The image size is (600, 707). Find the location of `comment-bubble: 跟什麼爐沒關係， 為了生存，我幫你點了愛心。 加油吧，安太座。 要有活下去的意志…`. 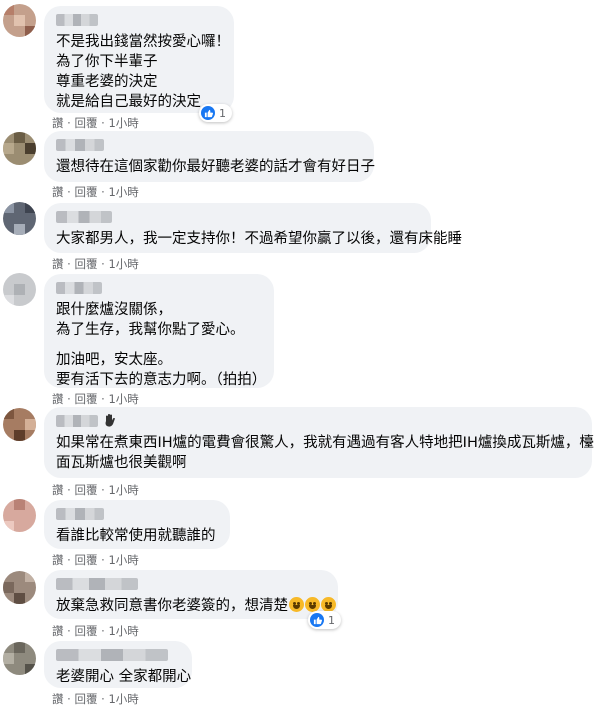

comment-bubble: 跟什麼爐沒關係， 為了生存，我幫你點了愛心。 加油吧，安太座。 要有活下去的意志… is located at coordinates (159, 331).